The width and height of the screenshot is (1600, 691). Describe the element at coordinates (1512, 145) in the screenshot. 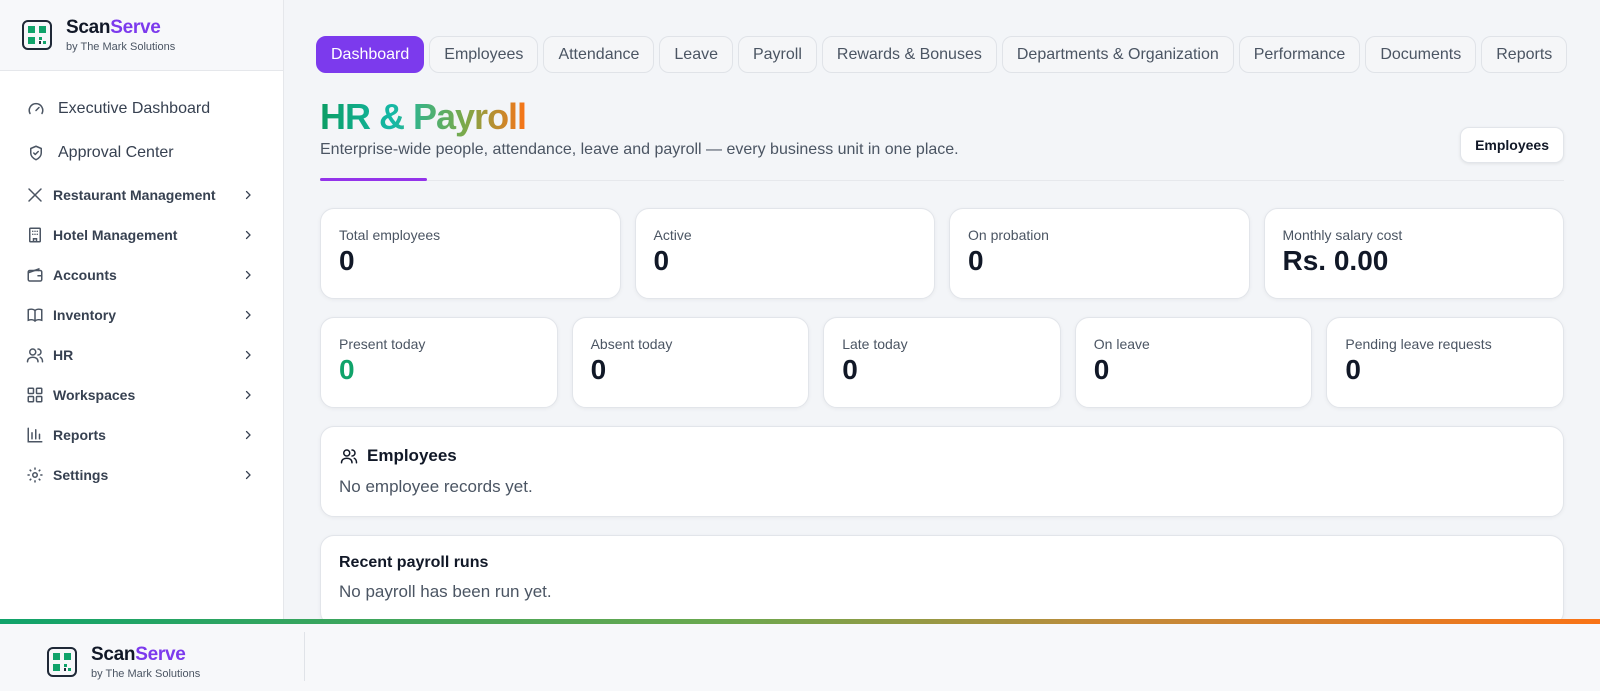

I see `employees-button: Employees` at that location.